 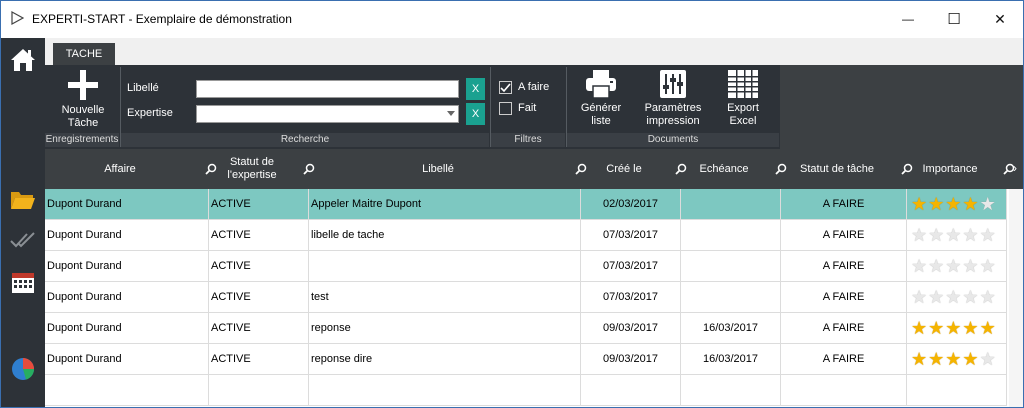 I want to click on minimize-button: —, so click(x=908, y=19).